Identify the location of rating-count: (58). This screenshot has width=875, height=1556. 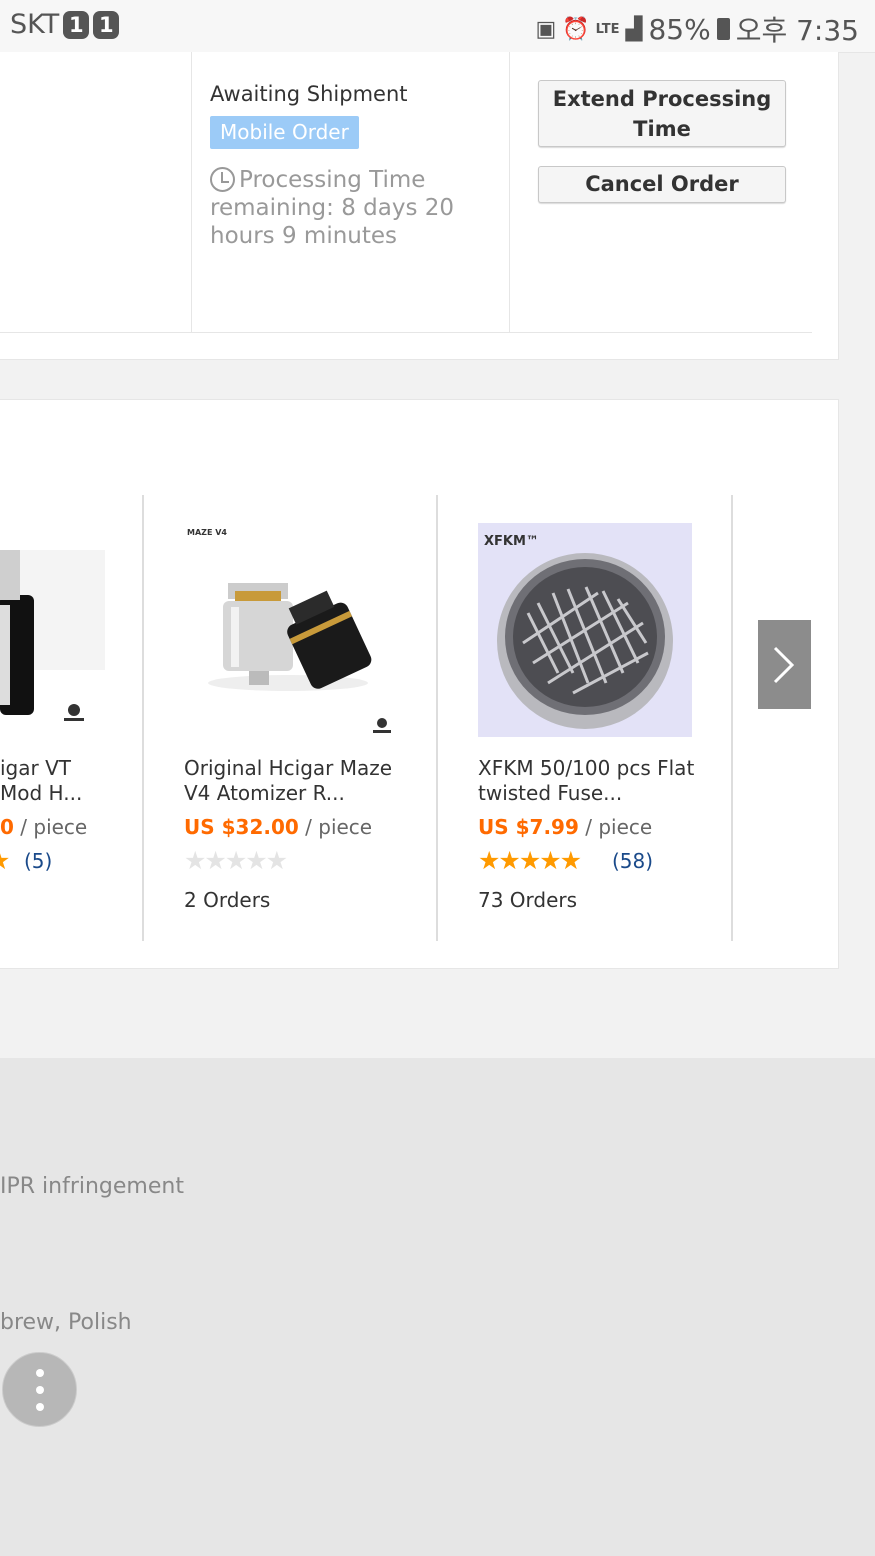
(632, 861).